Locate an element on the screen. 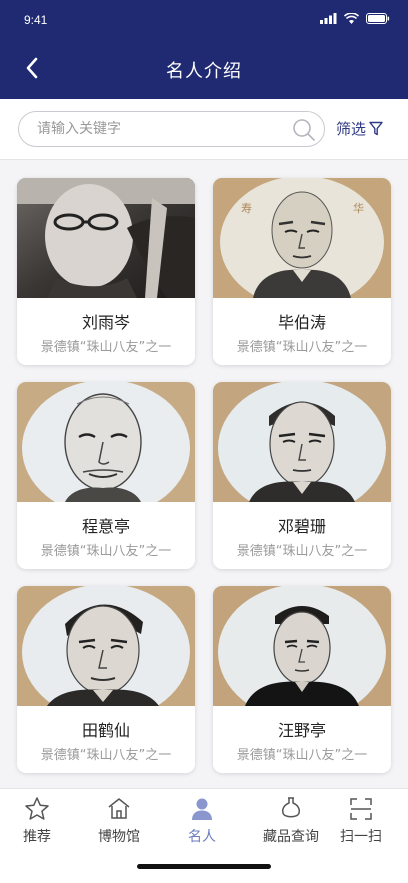 Image resolution: width=408 pixels, height=883 pixels. filter-label: 筛选 is located at coordinates (351, 129).